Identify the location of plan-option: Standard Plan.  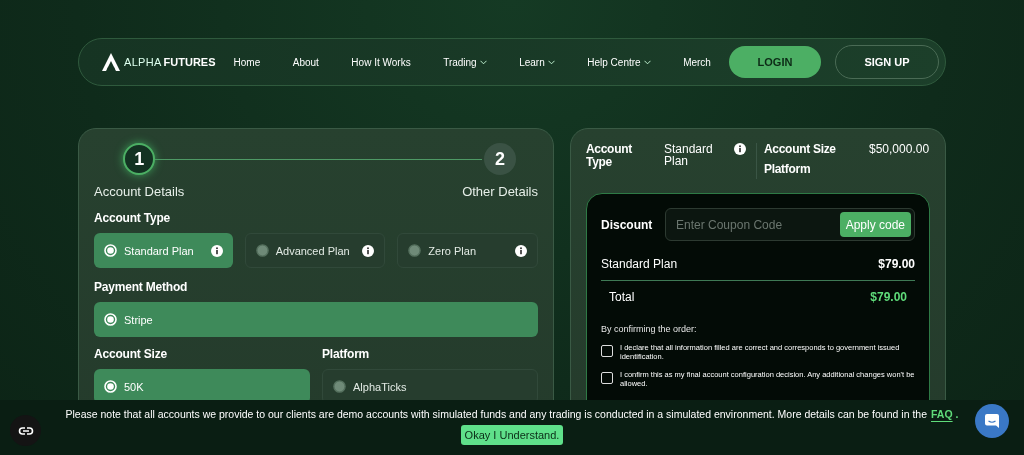
(163, 250).